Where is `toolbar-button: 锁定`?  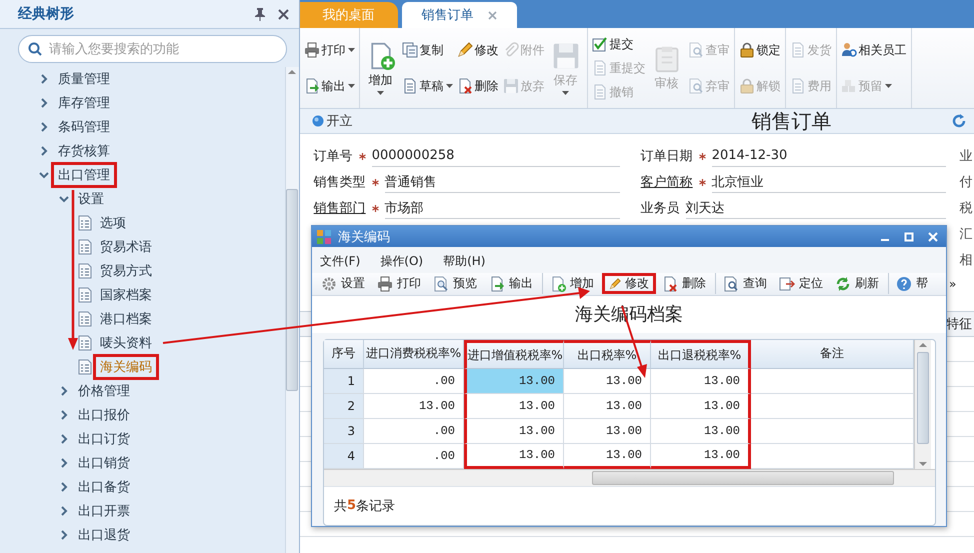
toolbar-button: 锁定 is located at coordinates (760, 50).